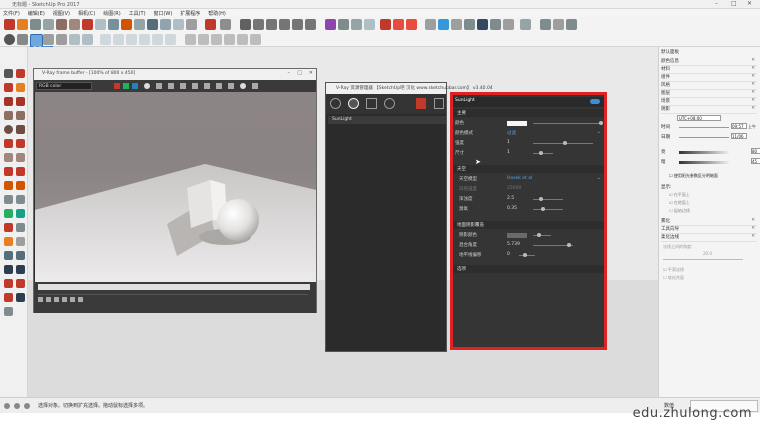 This screenshot has width=760, height=427. What do you see at coordinates (20, 255) in the screenshot?
I see `pan-icon` at bounding box center [20, 255].